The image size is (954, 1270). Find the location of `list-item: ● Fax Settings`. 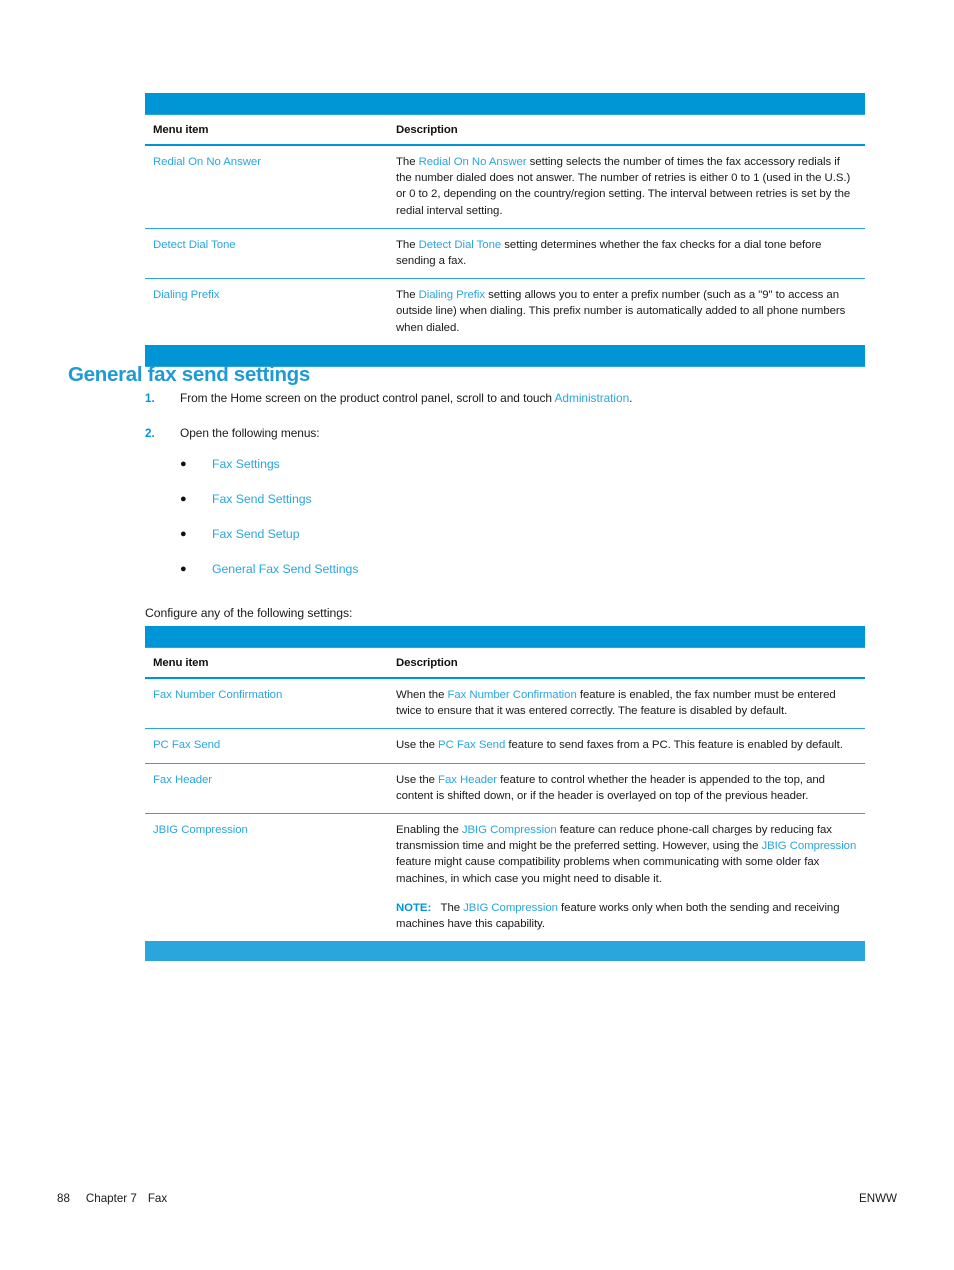

list-item: ● Fax Settings is located at coordinates (480, 464).